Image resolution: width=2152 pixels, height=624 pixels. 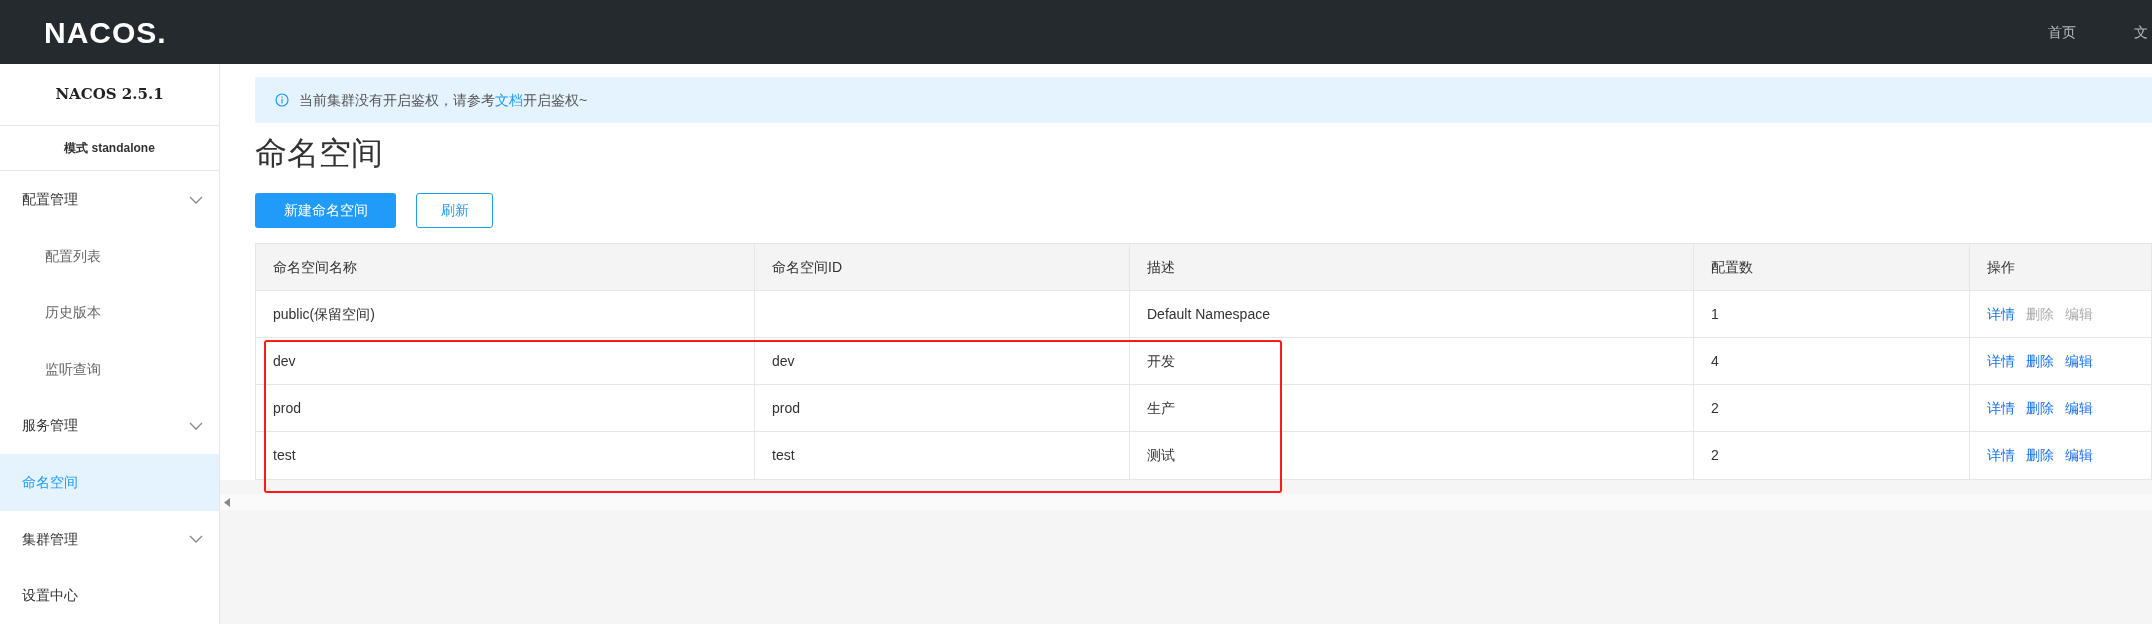 I want to click on table-cell-text: dev, so click(x=284, y=361).